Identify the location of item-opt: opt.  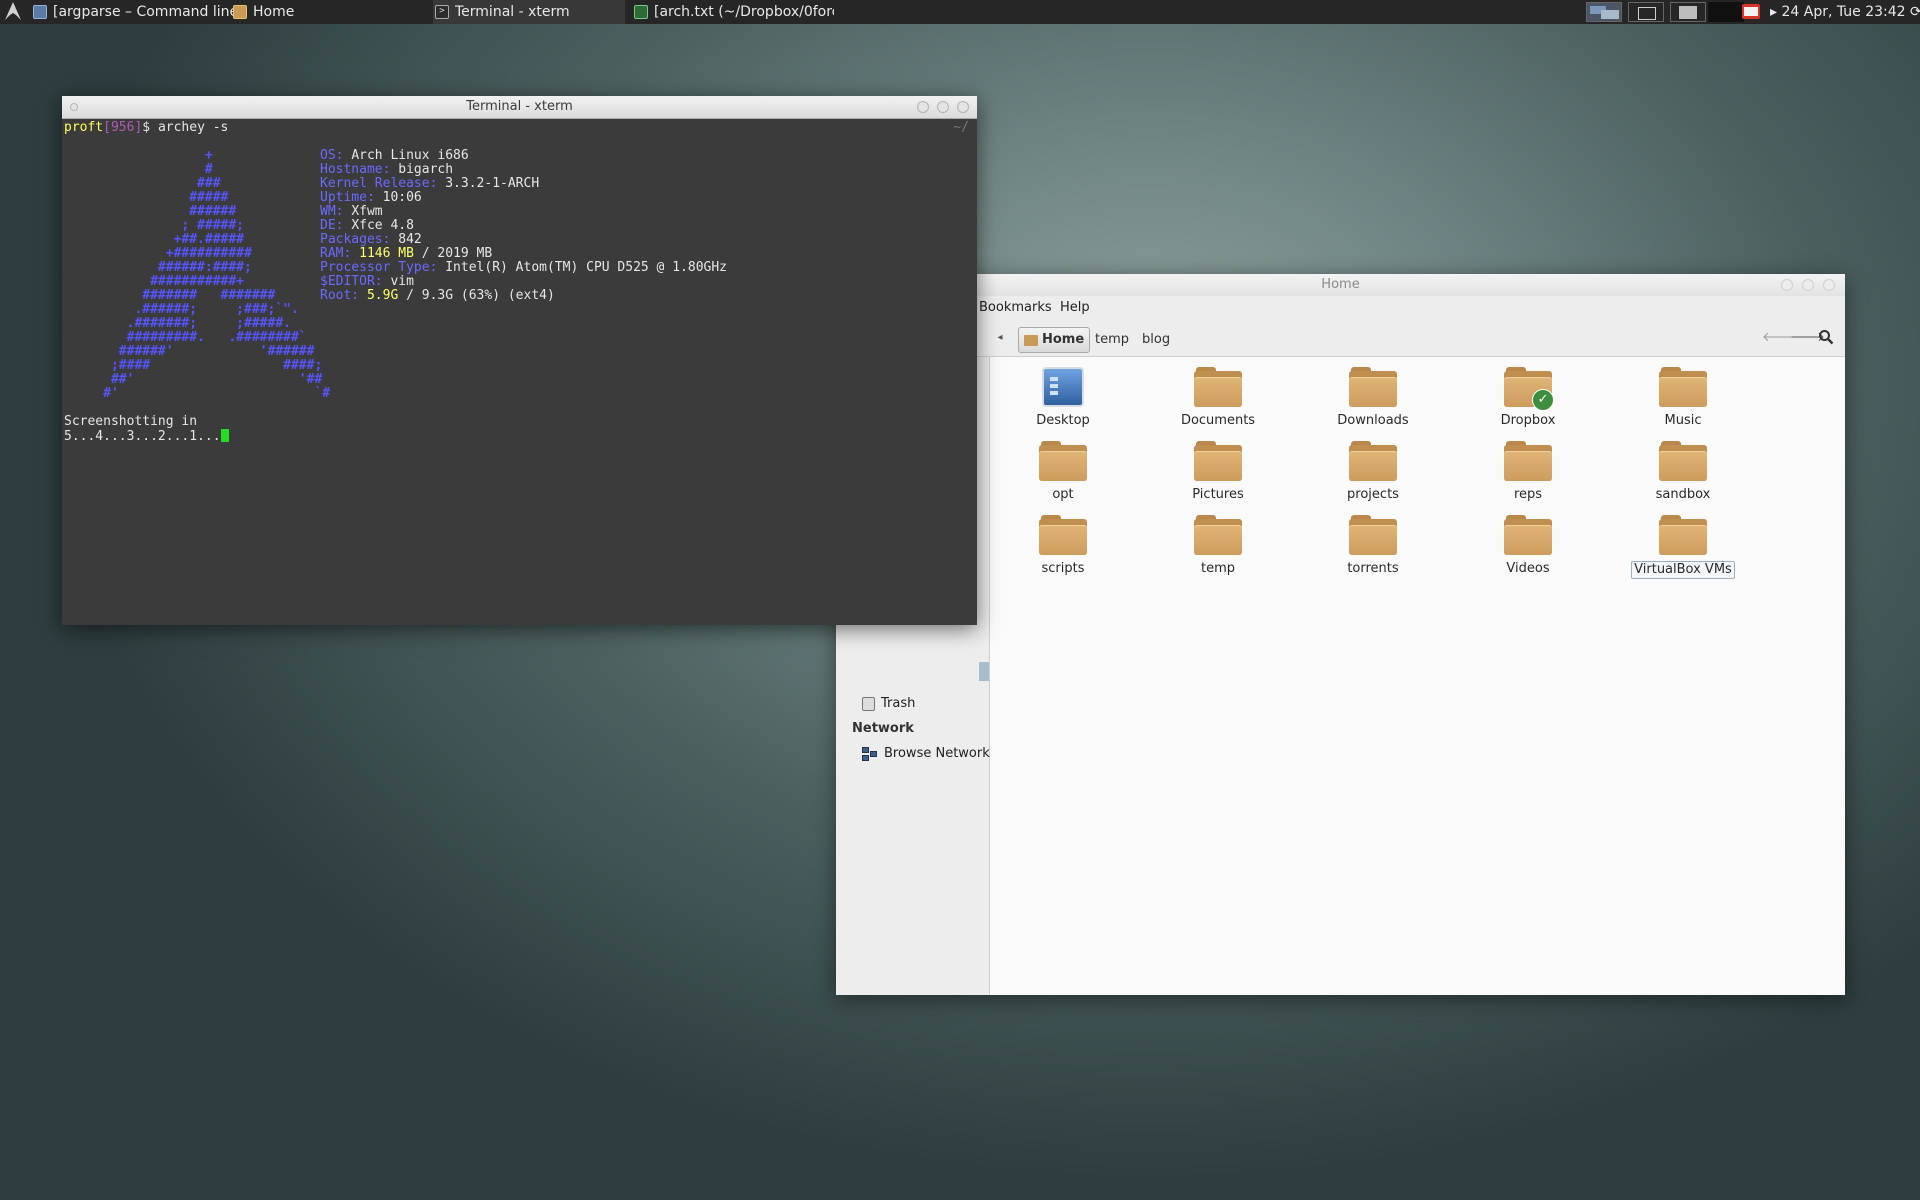
(1063, 472).